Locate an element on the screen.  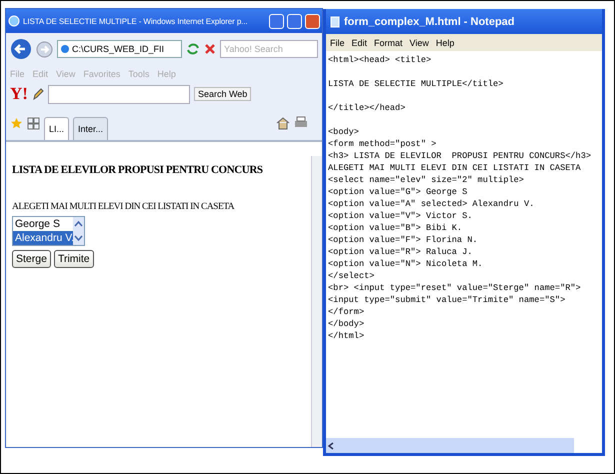
back-icon is located at coordinates (21, 49).